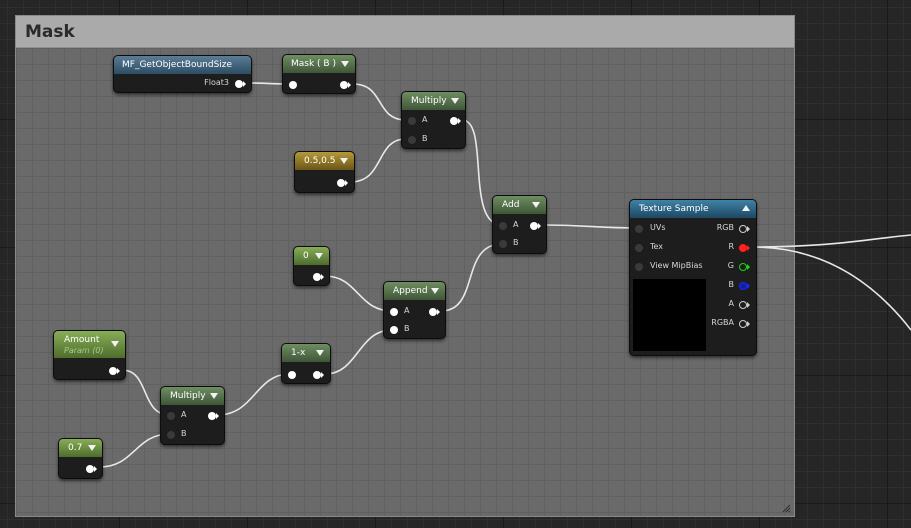  Describe the element at coordinates (433, 120) in the screenshot. I see `node-multiply-top: Multiply A B` at that location.